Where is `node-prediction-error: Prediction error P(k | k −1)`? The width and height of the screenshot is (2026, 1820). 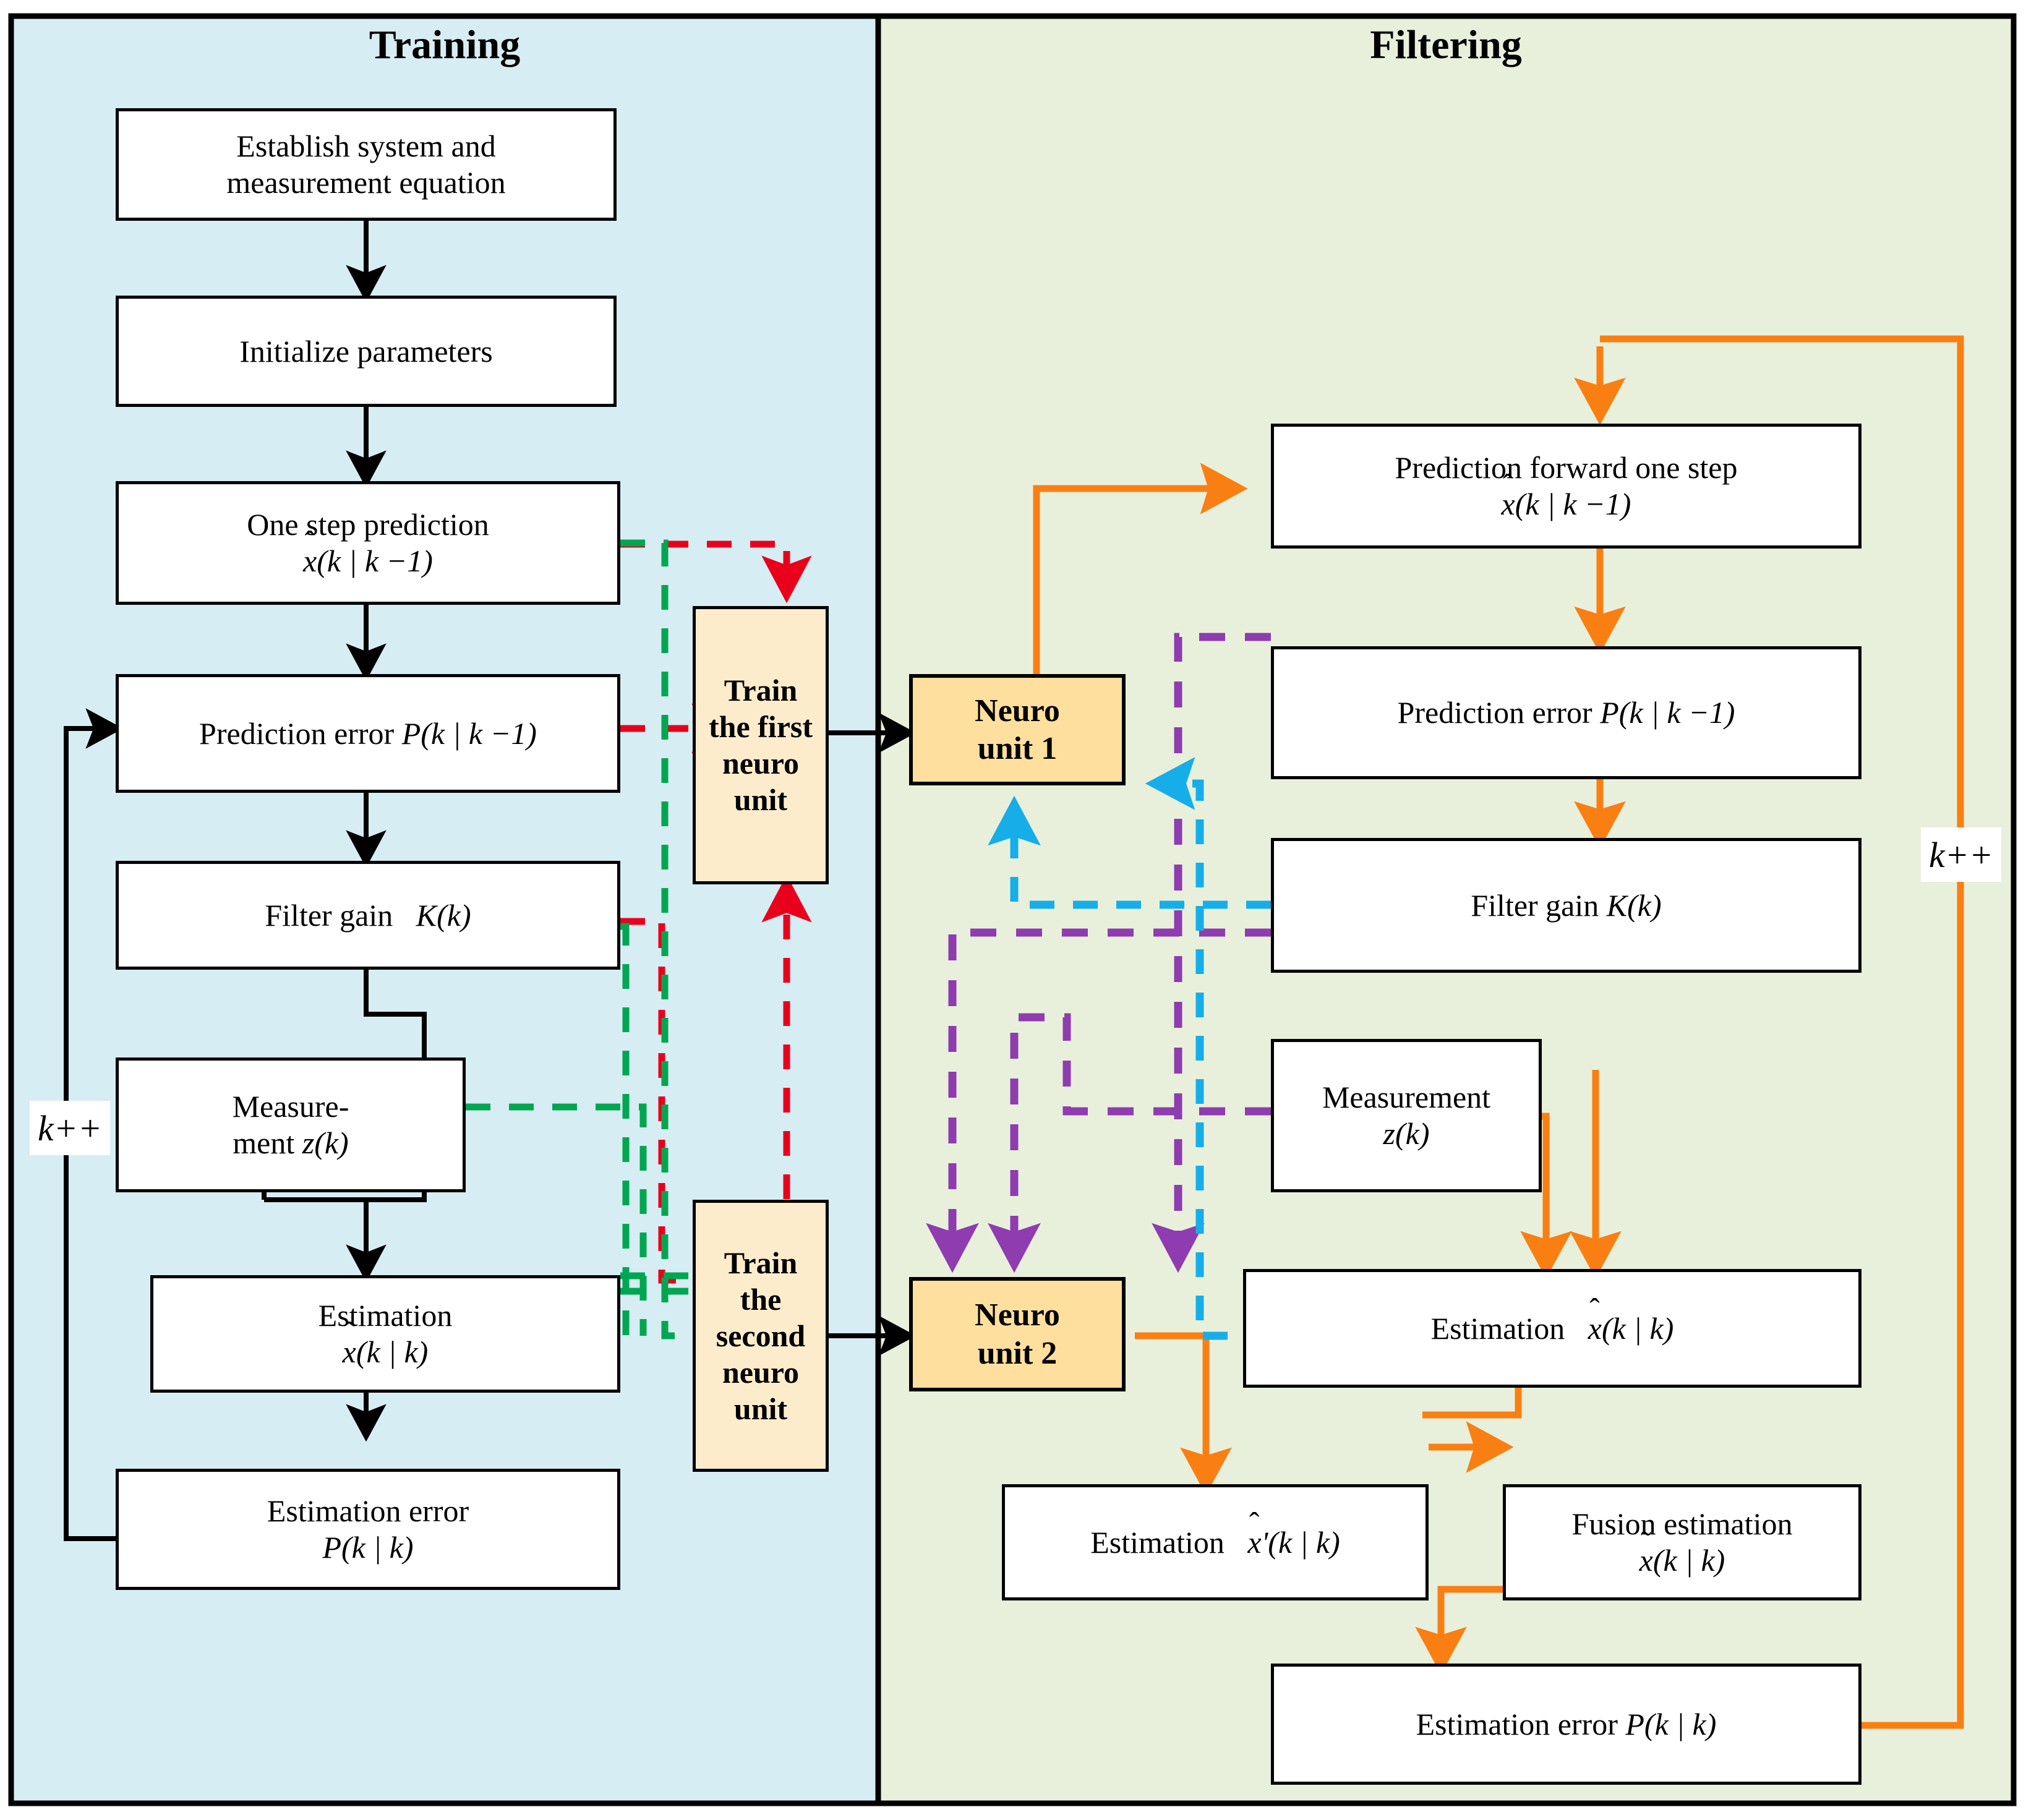 node-prediction-error: Prediction error P(k | k −1) is located at coordinates (368, 733).